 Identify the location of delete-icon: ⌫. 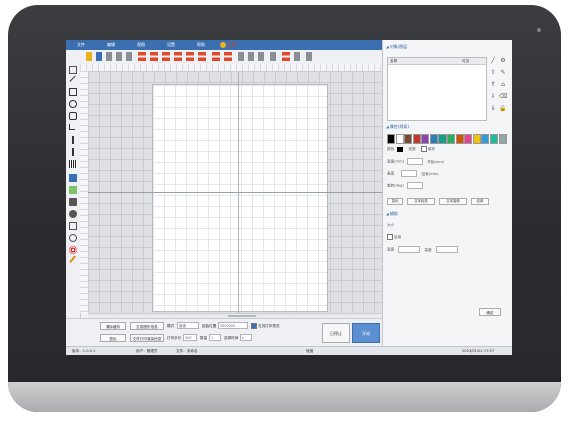
(503, 97).